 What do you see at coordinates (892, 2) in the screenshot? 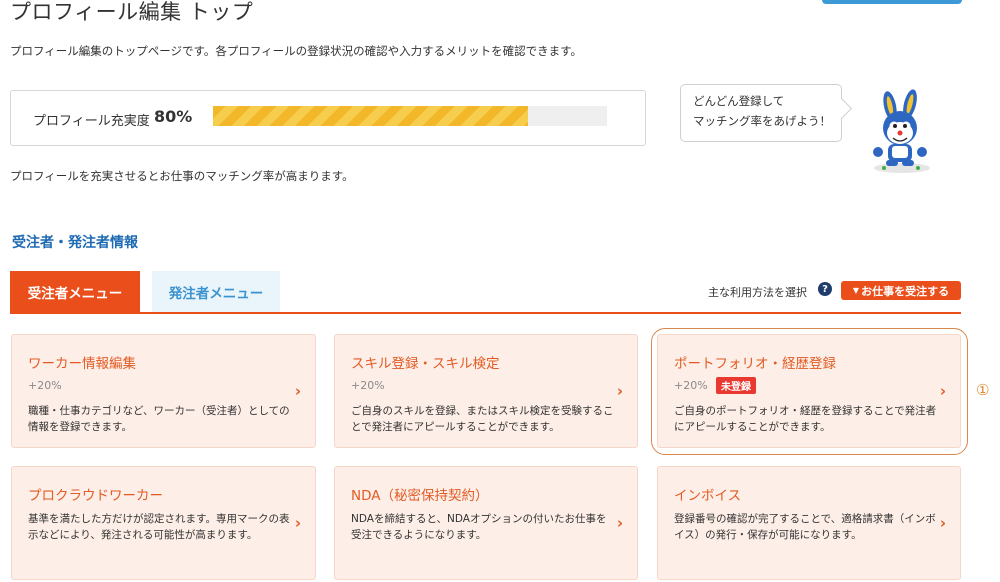
I see `top-right-button` at bounding box center [892, 2].